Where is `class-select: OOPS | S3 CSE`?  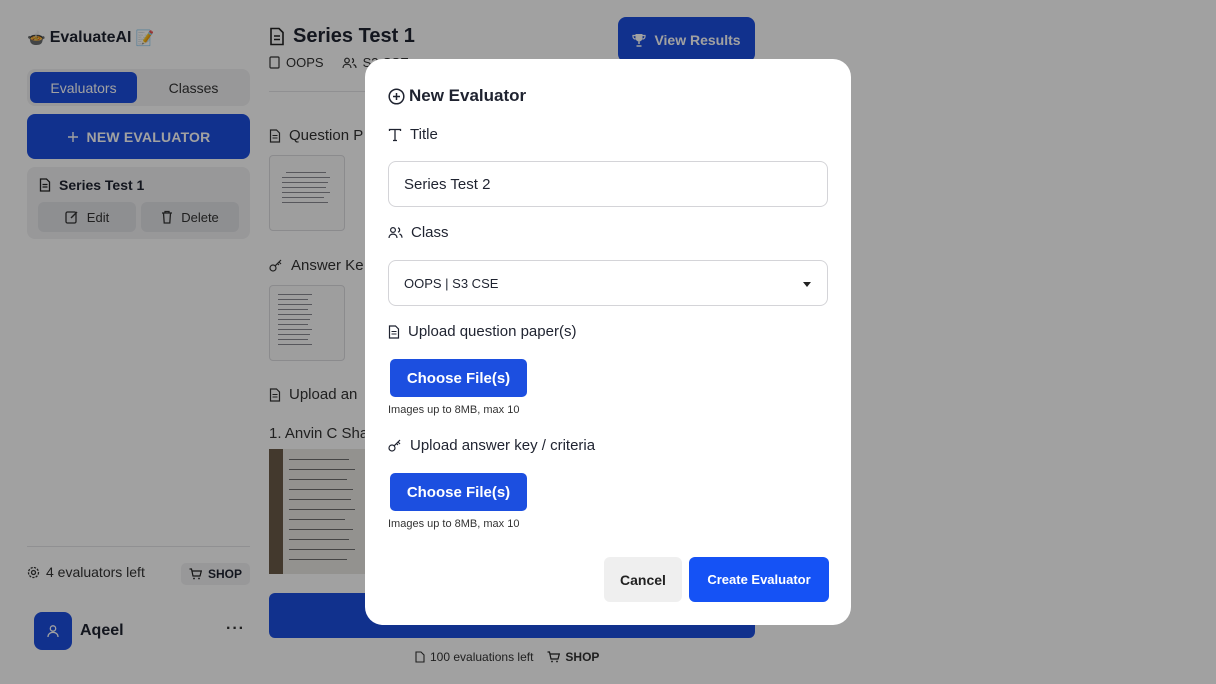 class-select: OOPS | S3 CSE is located at coordinates (608, 283).